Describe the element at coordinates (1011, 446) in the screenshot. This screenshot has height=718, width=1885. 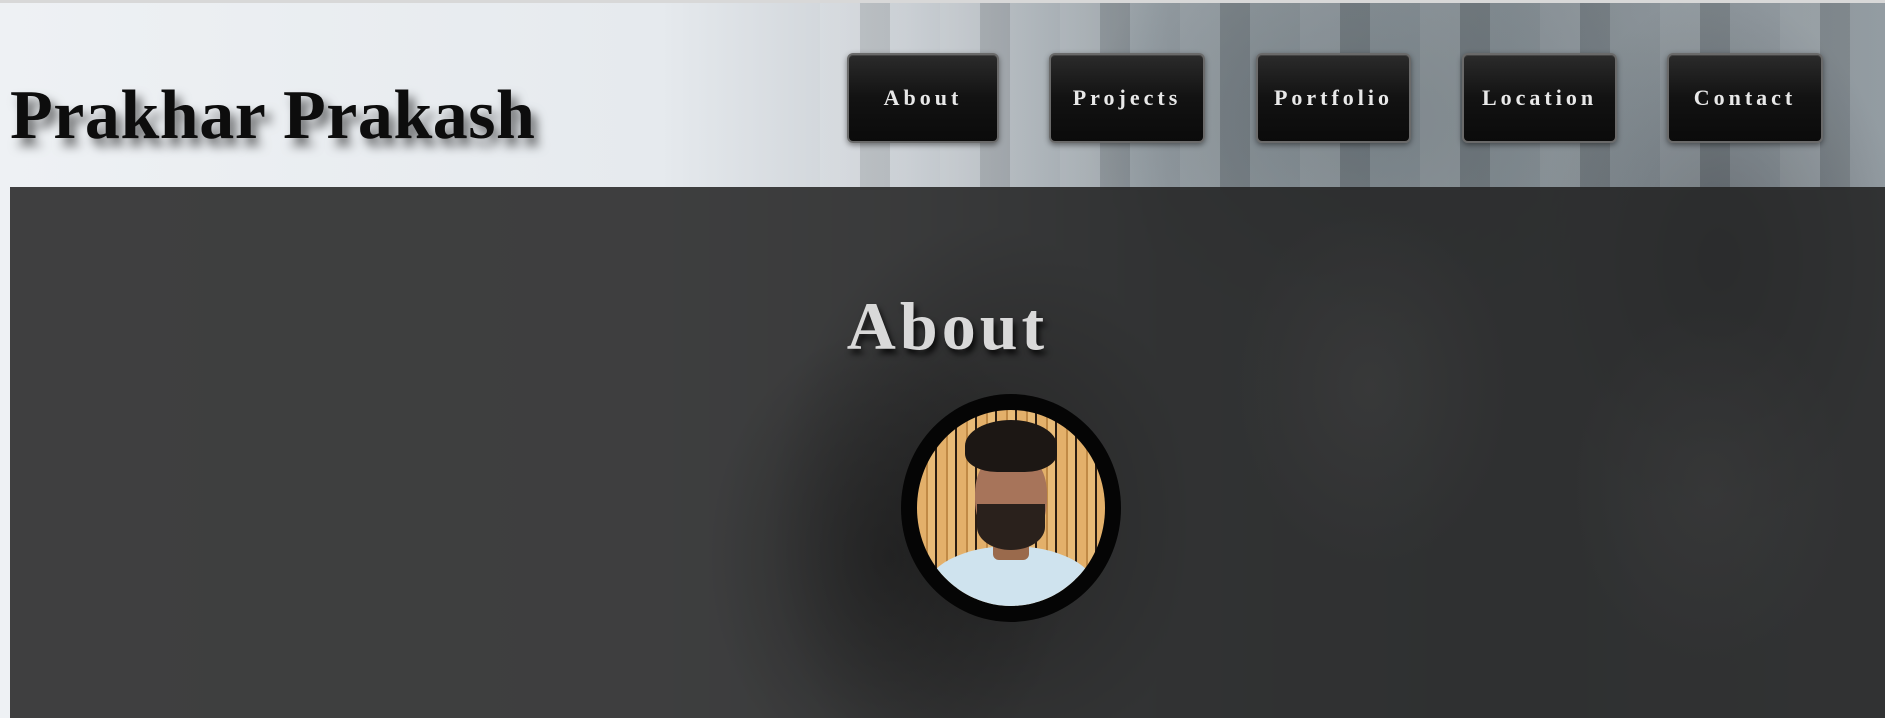
I see `avatar-hair` at that location.